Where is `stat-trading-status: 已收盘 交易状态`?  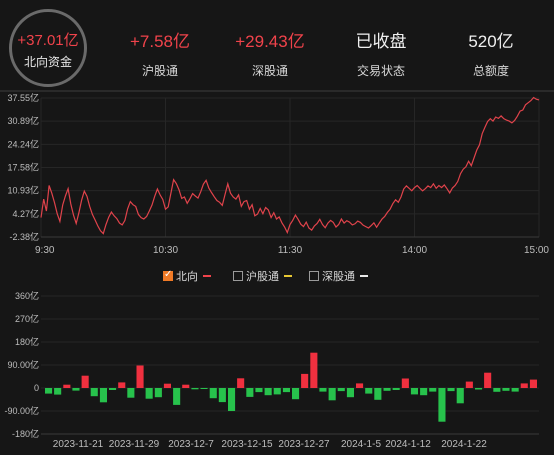
stat-trading-status: 已收盘 交易状态 is located at coordinates (381, 55).